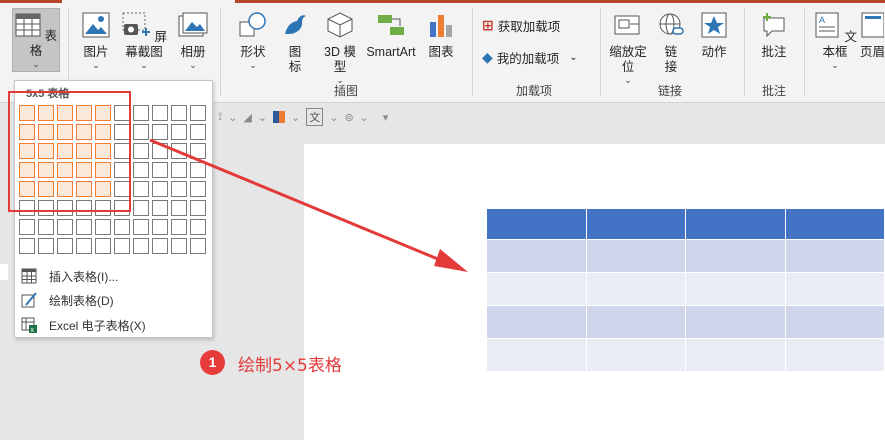 This screenshot has width=885, height=440. What do you see at coordinates (391, 36) in the screenshot?
I see `smartart-button: SmartArt` at bounding box center [391, 36].